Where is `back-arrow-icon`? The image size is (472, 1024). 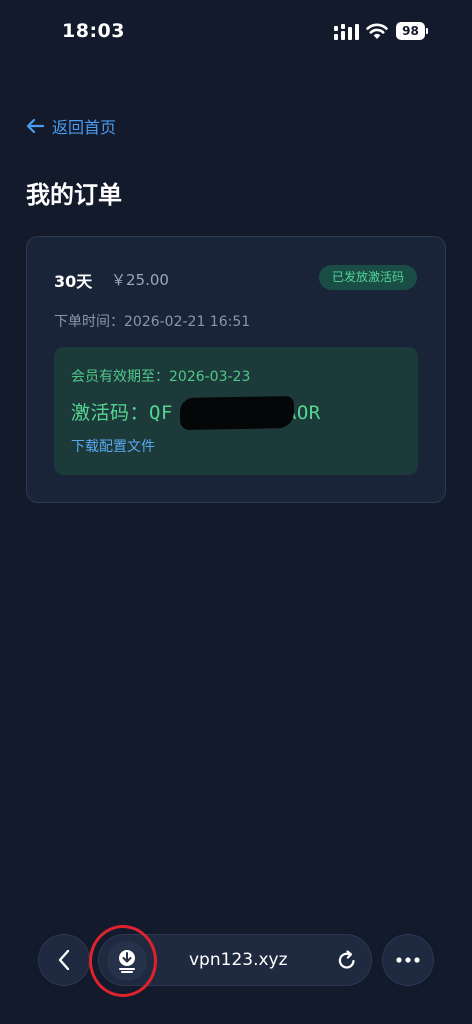
back-arrow-icon is located at coordinates (35, 126).